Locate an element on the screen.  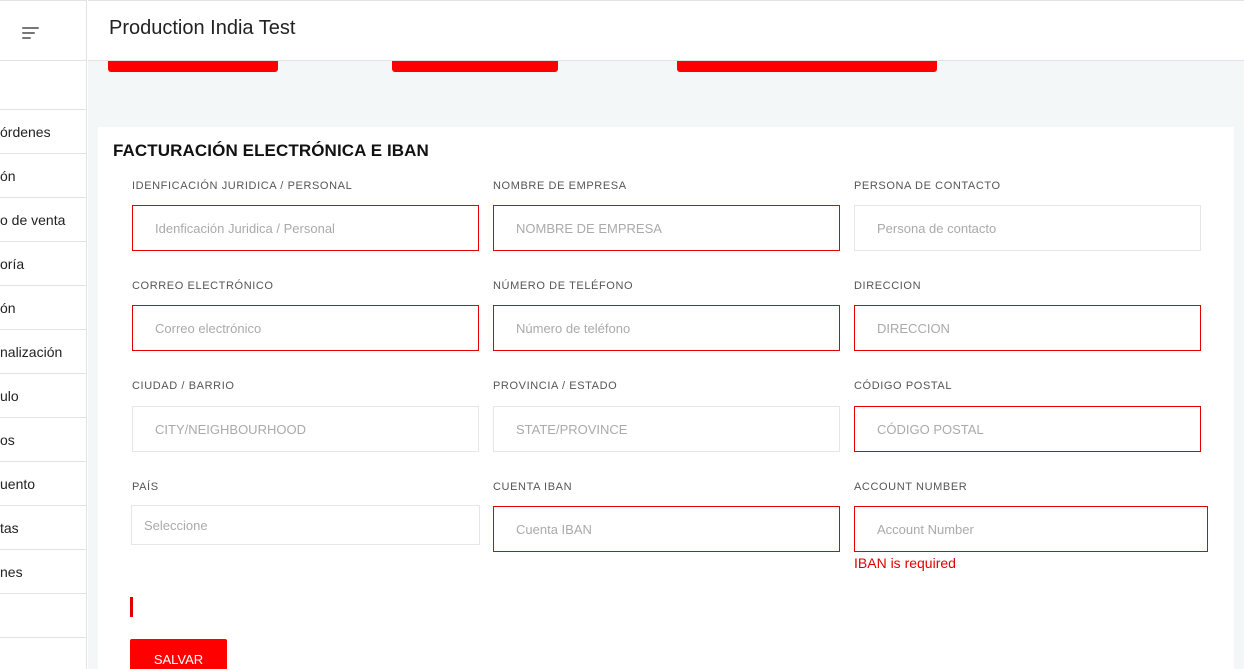
save-button: SALVAR is located at coordinates (178, 654).